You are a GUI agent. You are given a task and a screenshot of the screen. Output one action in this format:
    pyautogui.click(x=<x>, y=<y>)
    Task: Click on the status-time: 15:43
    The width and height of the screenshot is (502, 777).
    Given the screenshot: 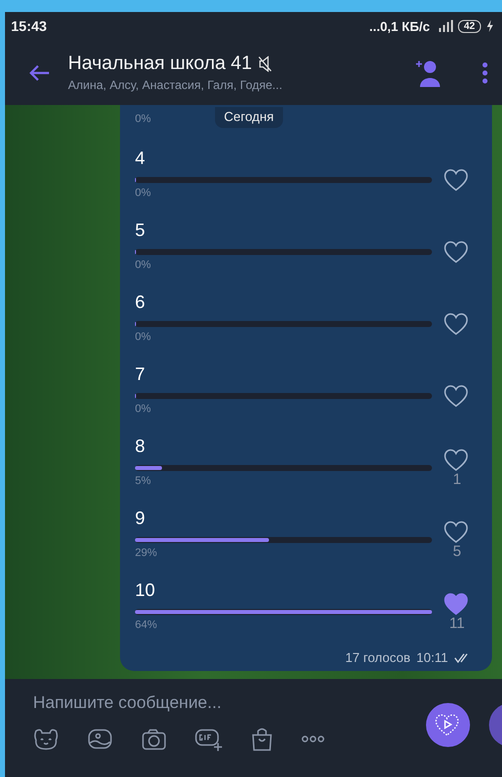 What is the action you would take?
    pyautogui.click(x=29, y=26)
    